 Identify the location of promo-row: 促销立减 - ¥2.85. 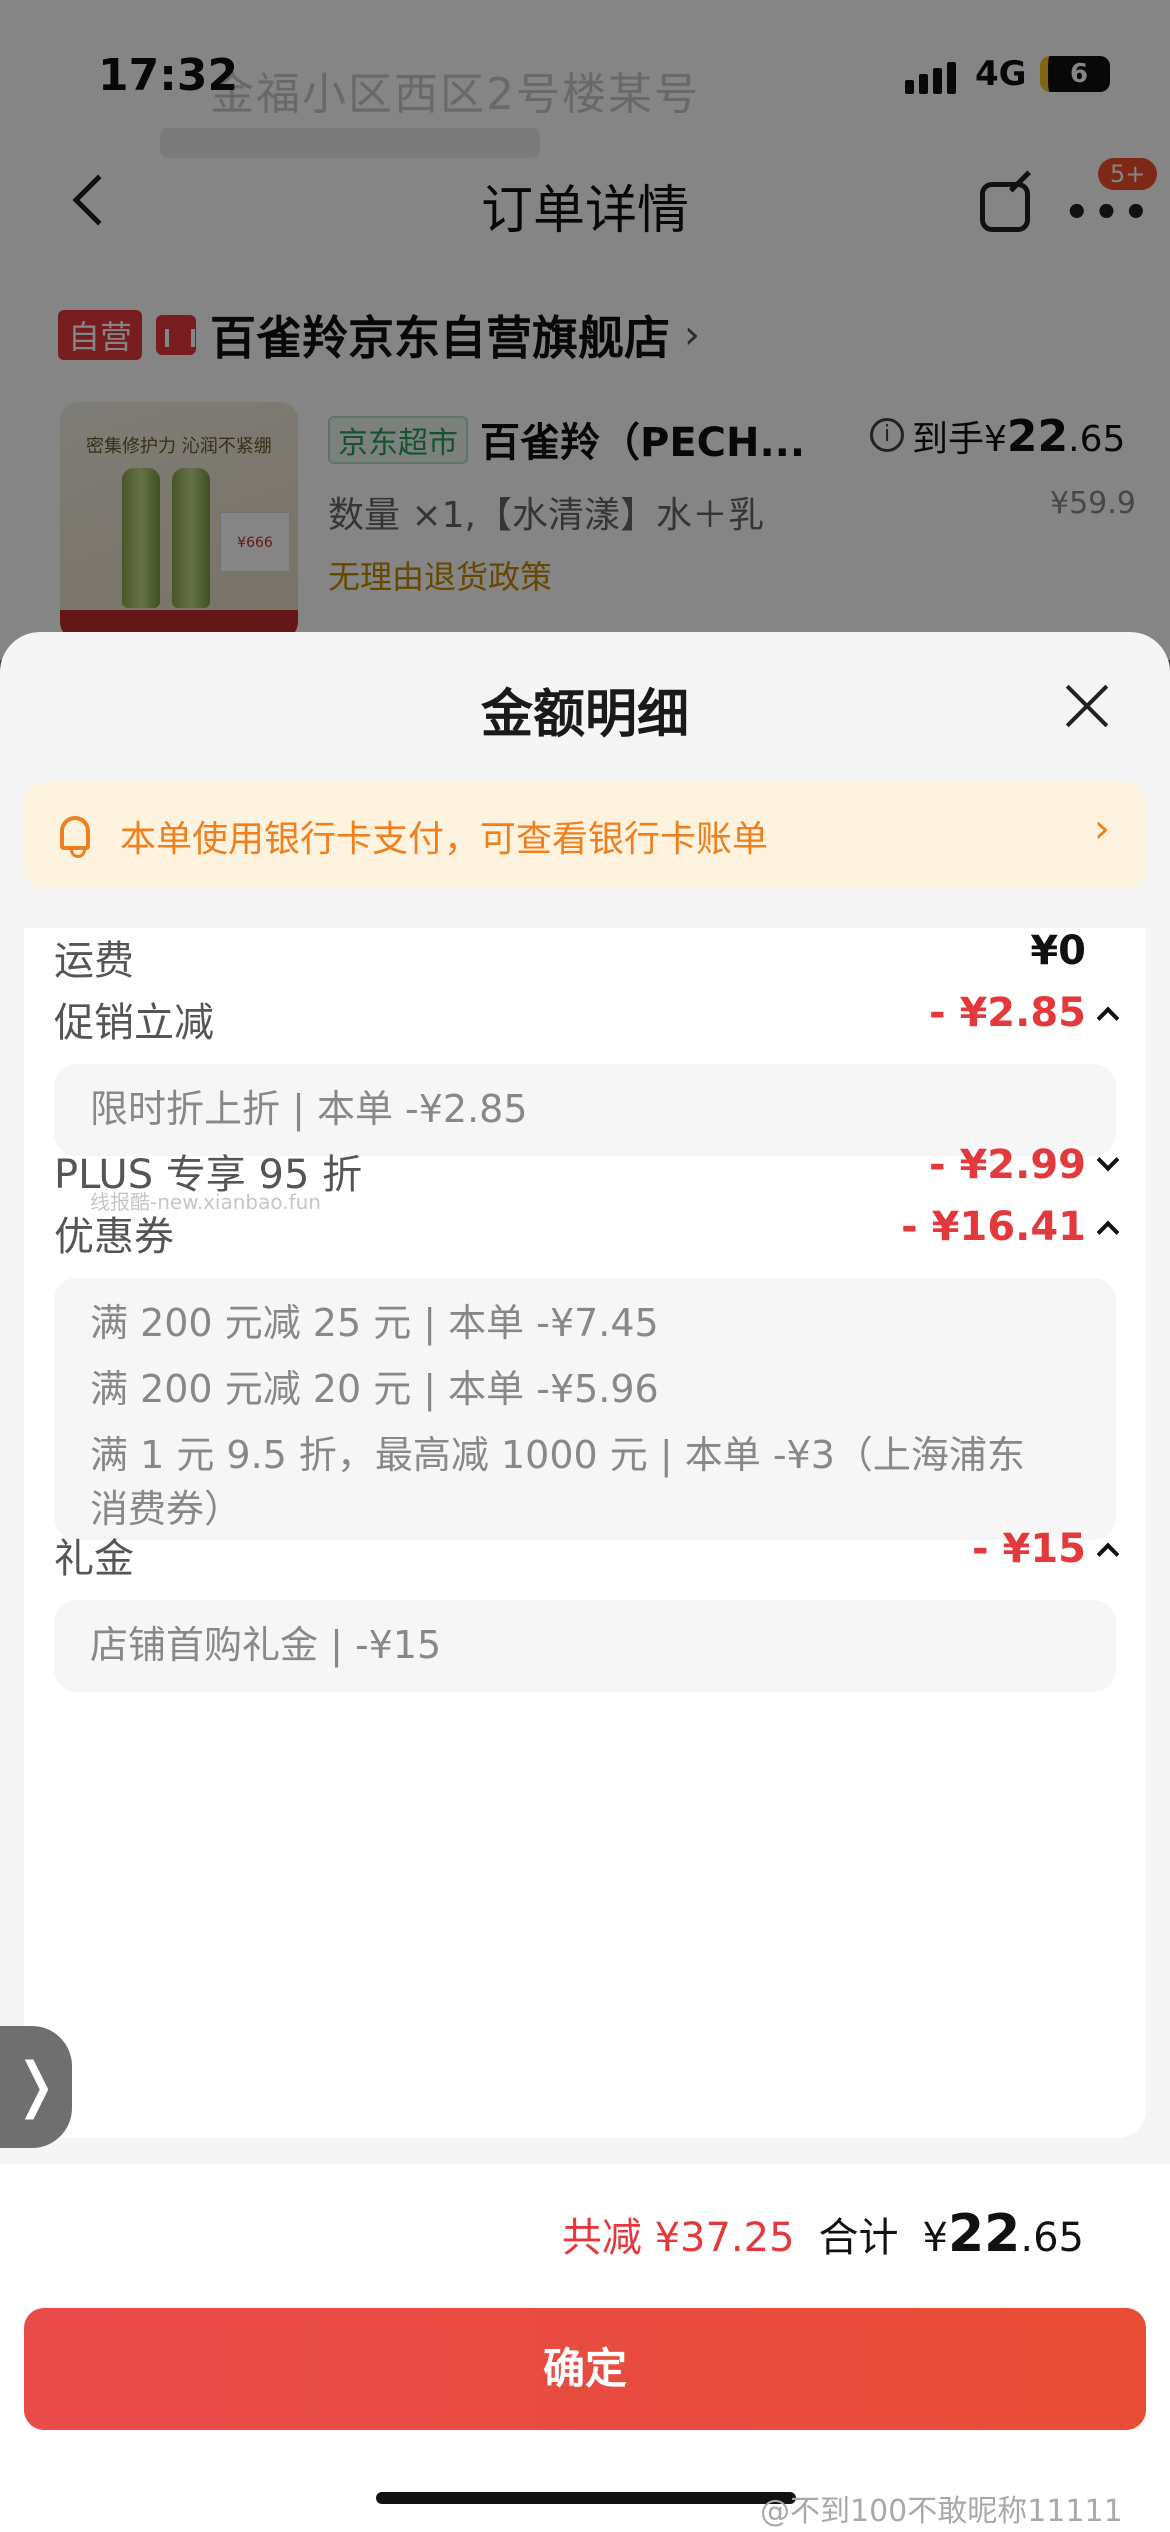
(587, 1020).